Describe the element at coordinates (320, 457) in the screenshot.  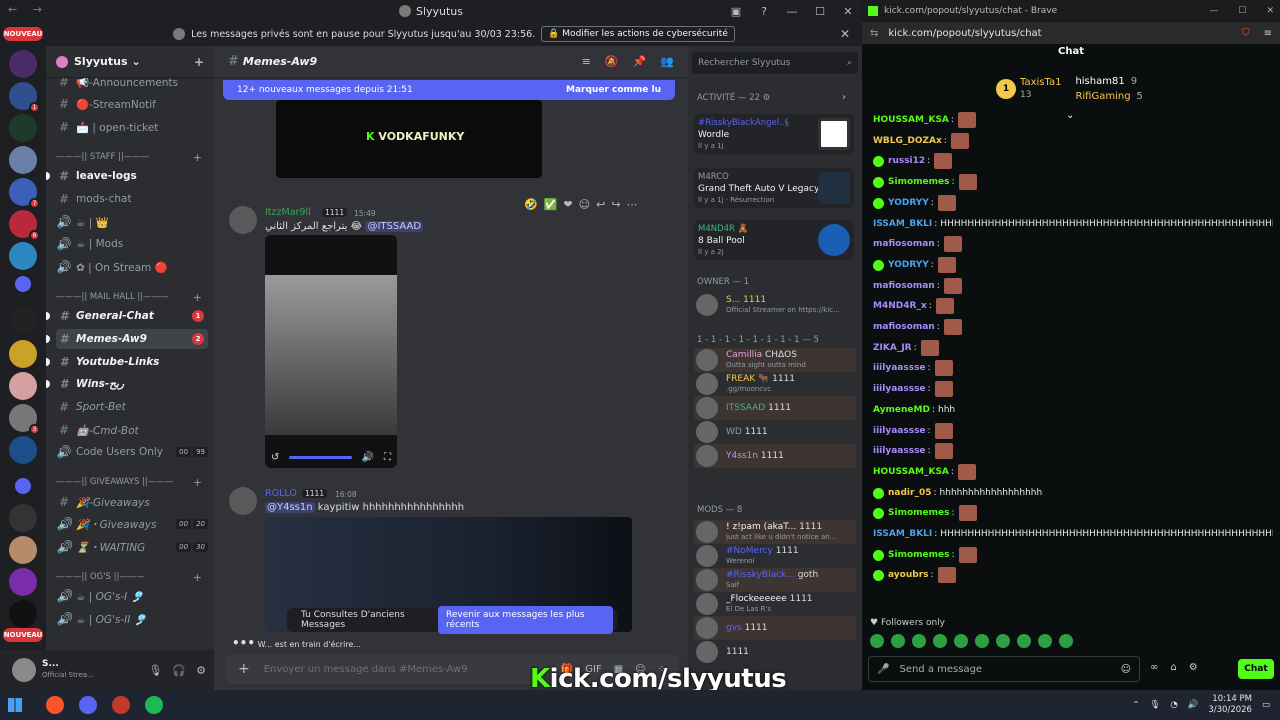
I see `video-progress` at that location.